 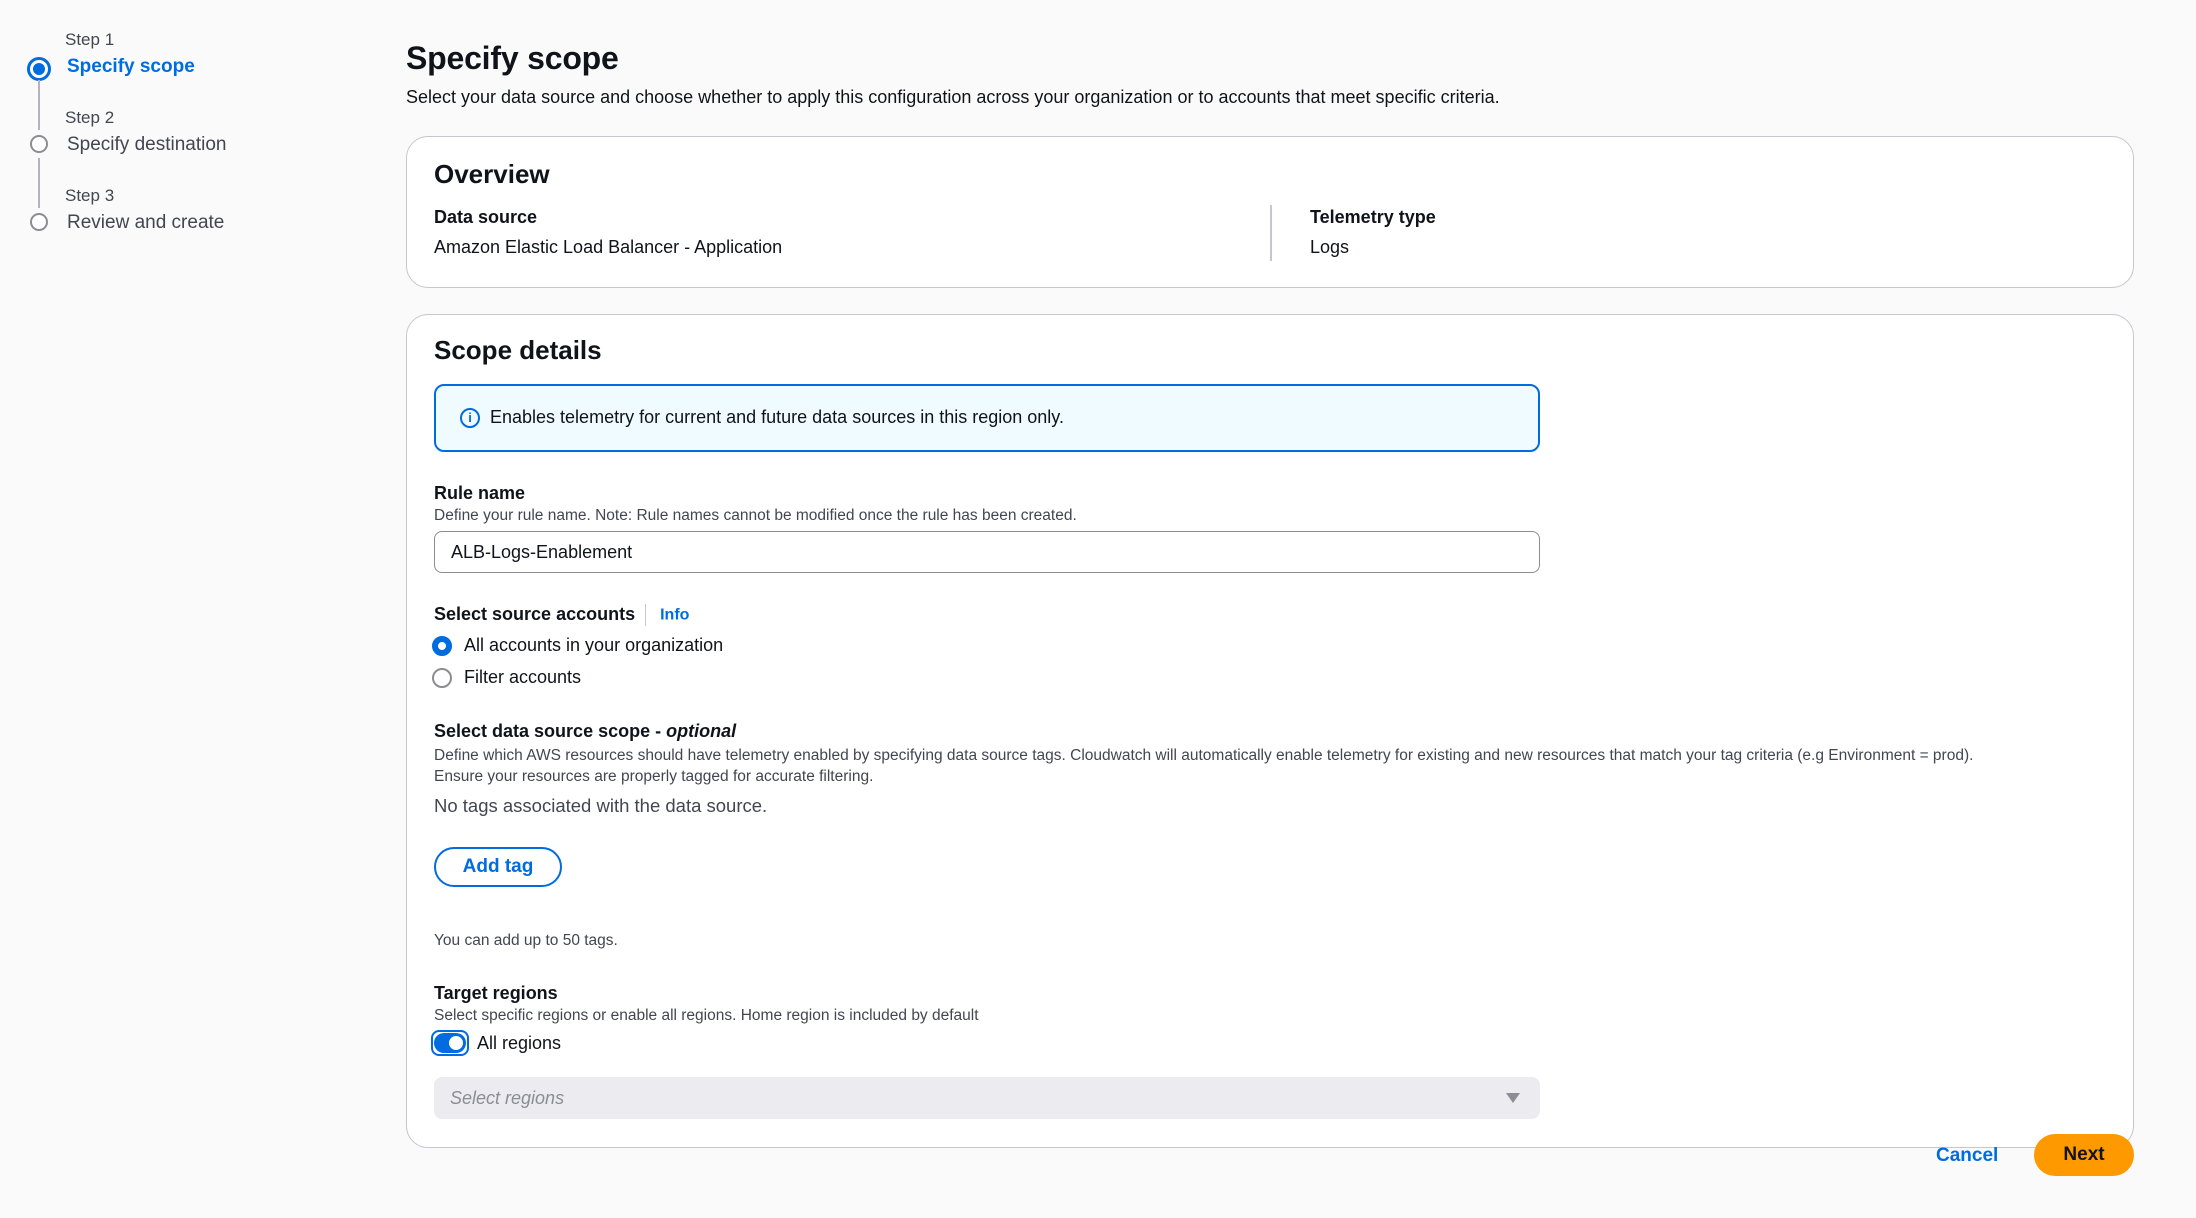 What do you see at coordinates (480, 493) in the screenshot?
I see `rule-name-label: Rule name` at bounding box center [480, 493].